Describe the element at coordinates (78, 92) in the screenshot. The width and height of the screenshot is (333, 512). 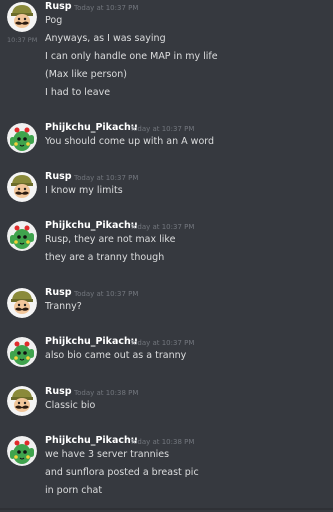
I see `message-text: I had to leave` at that location.